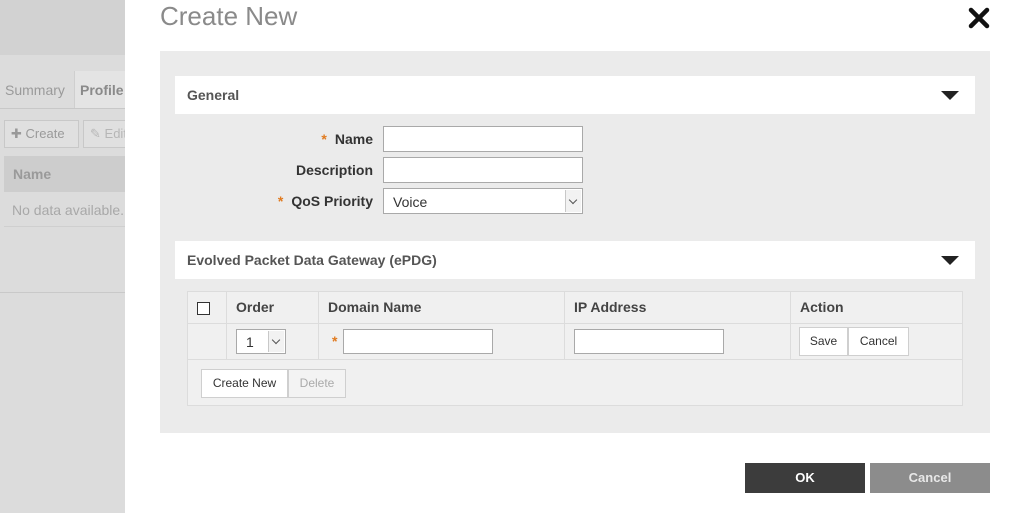 Image resolution: width=1011 pixels, height=513 pixels. Describe the element at coordinates (213, 95) in the screenshot. I see `general-section-title: General` at that location.